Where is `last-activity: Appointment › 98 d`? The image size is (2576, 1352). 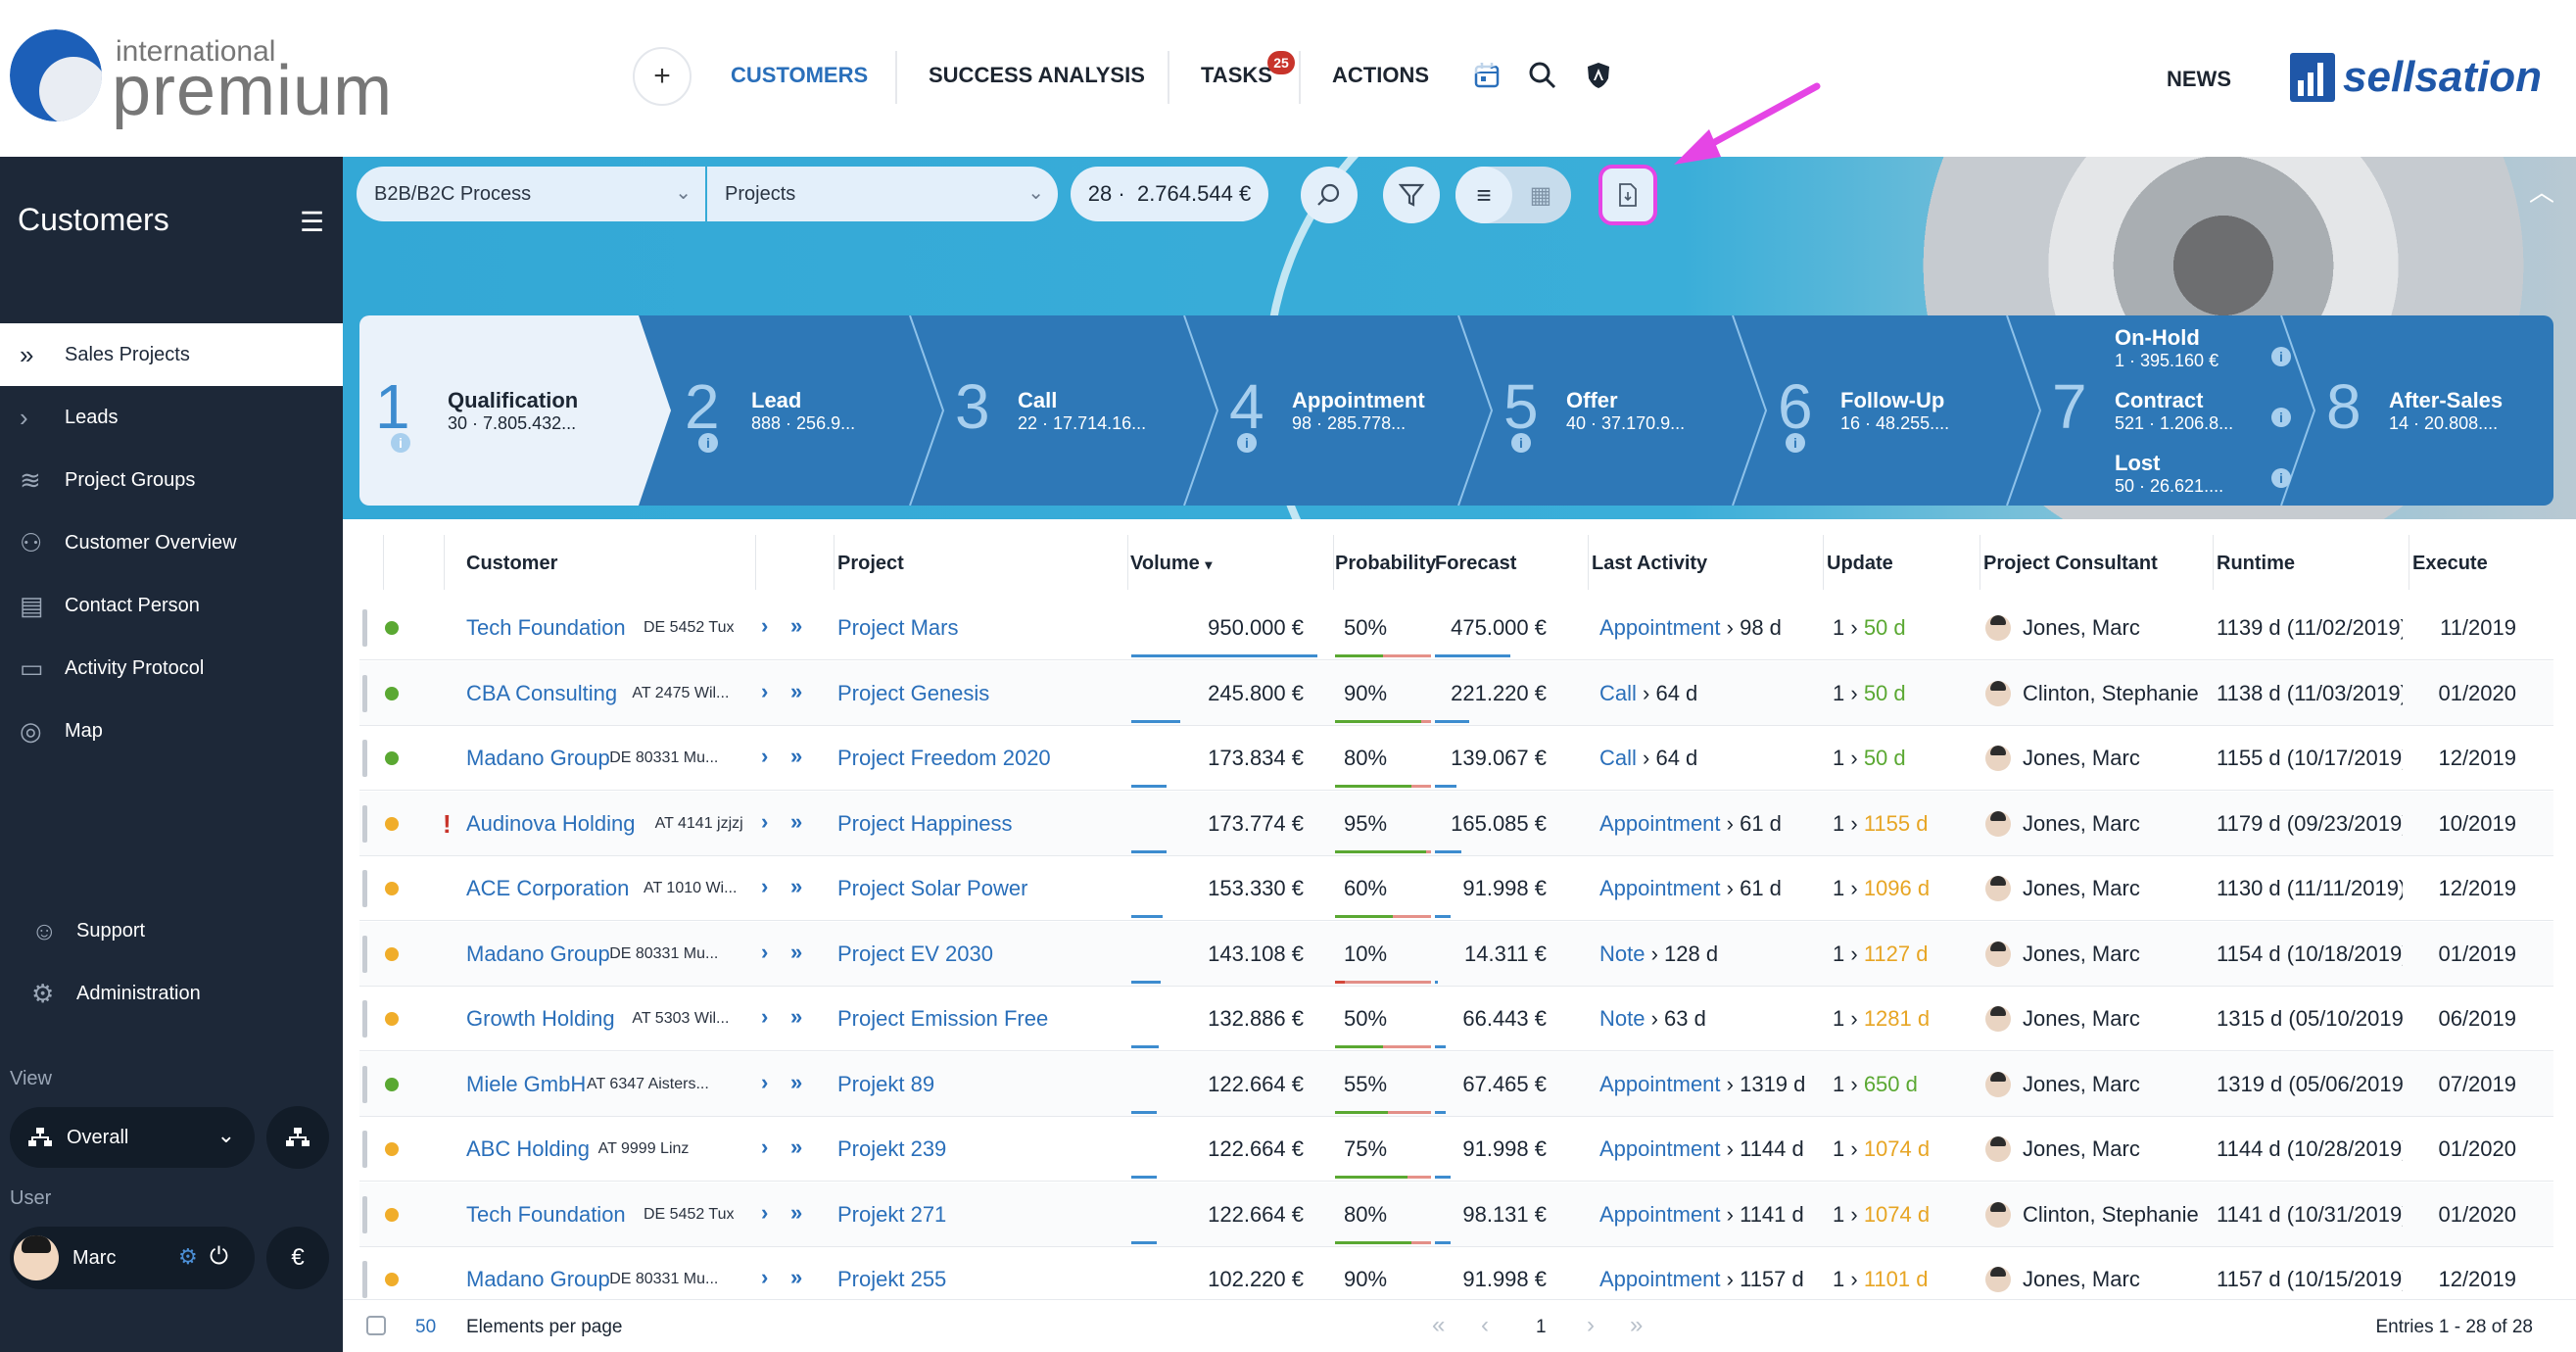
last-activity: Appointment › 98 d is located at coordinates (1691, 628).